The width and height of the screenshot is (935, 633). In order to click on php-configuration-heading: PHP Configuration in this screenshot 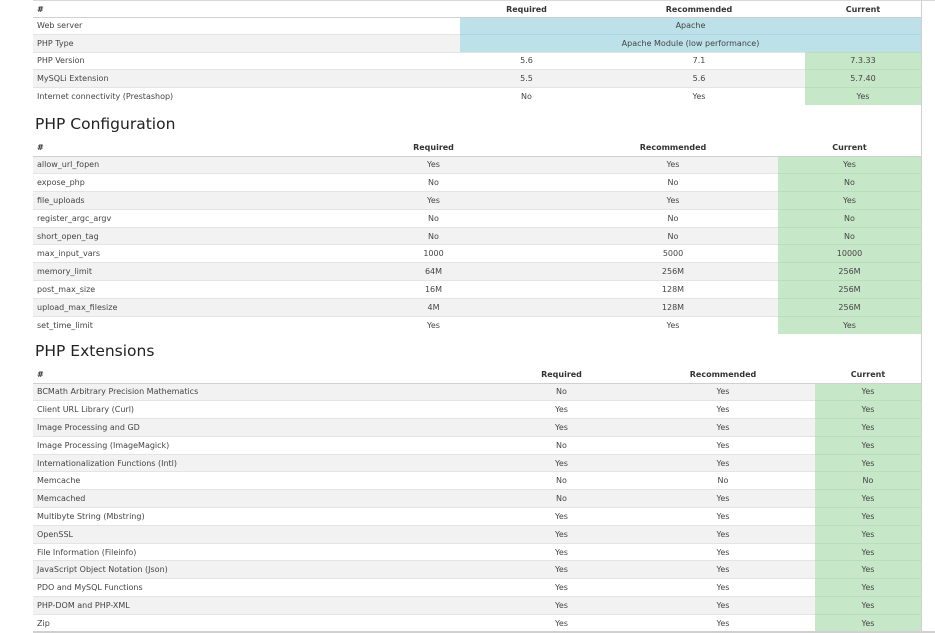, I will do `click(105, 124)`.